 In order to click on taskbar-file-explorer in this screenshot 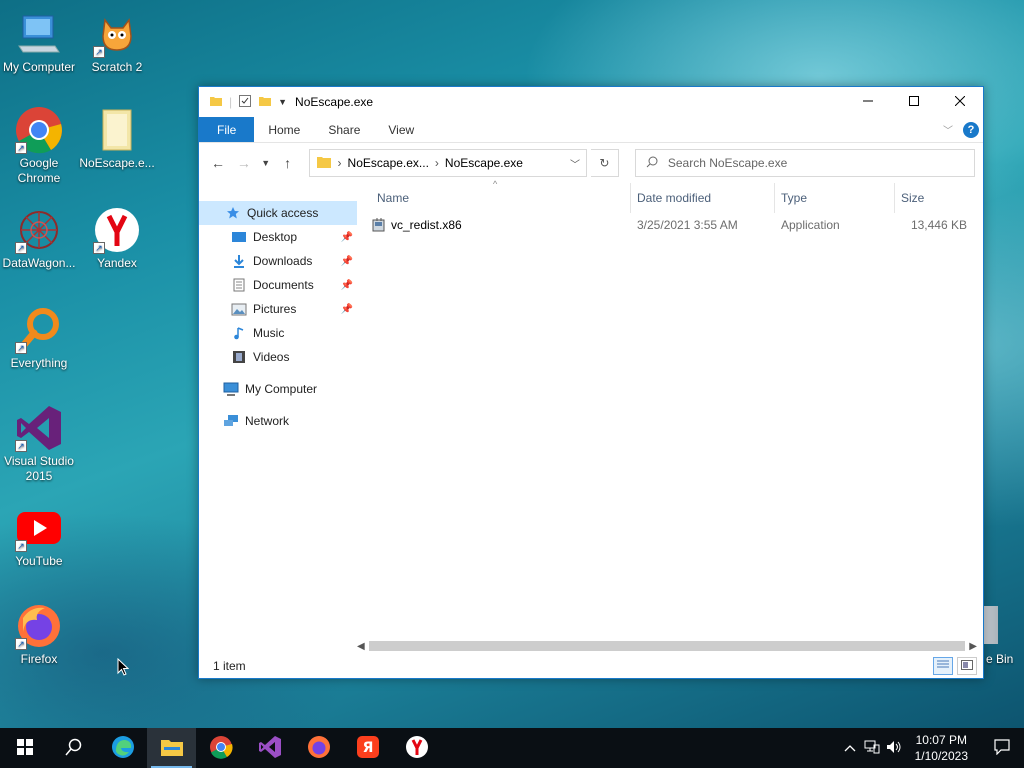, I will do `click(171, 748)`.